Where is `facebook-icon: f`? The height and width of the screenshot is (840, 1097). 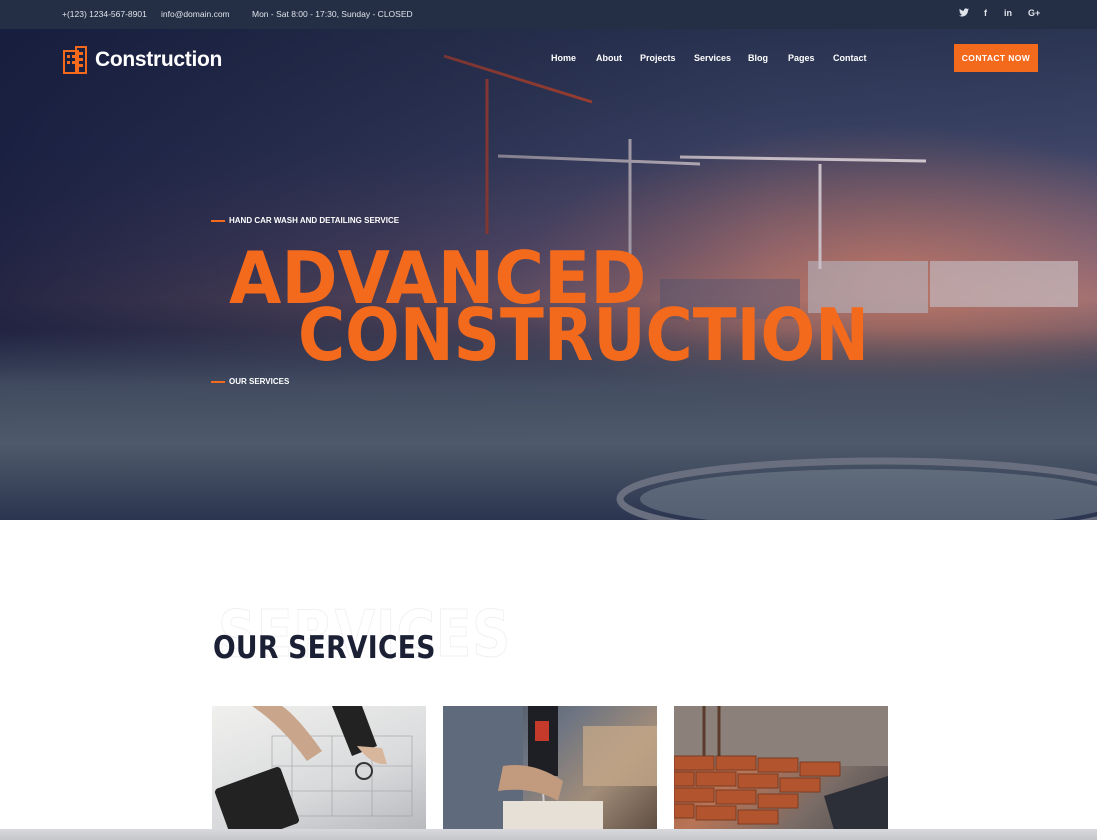 facebook-icon: f is located at coordinates (985, 13).